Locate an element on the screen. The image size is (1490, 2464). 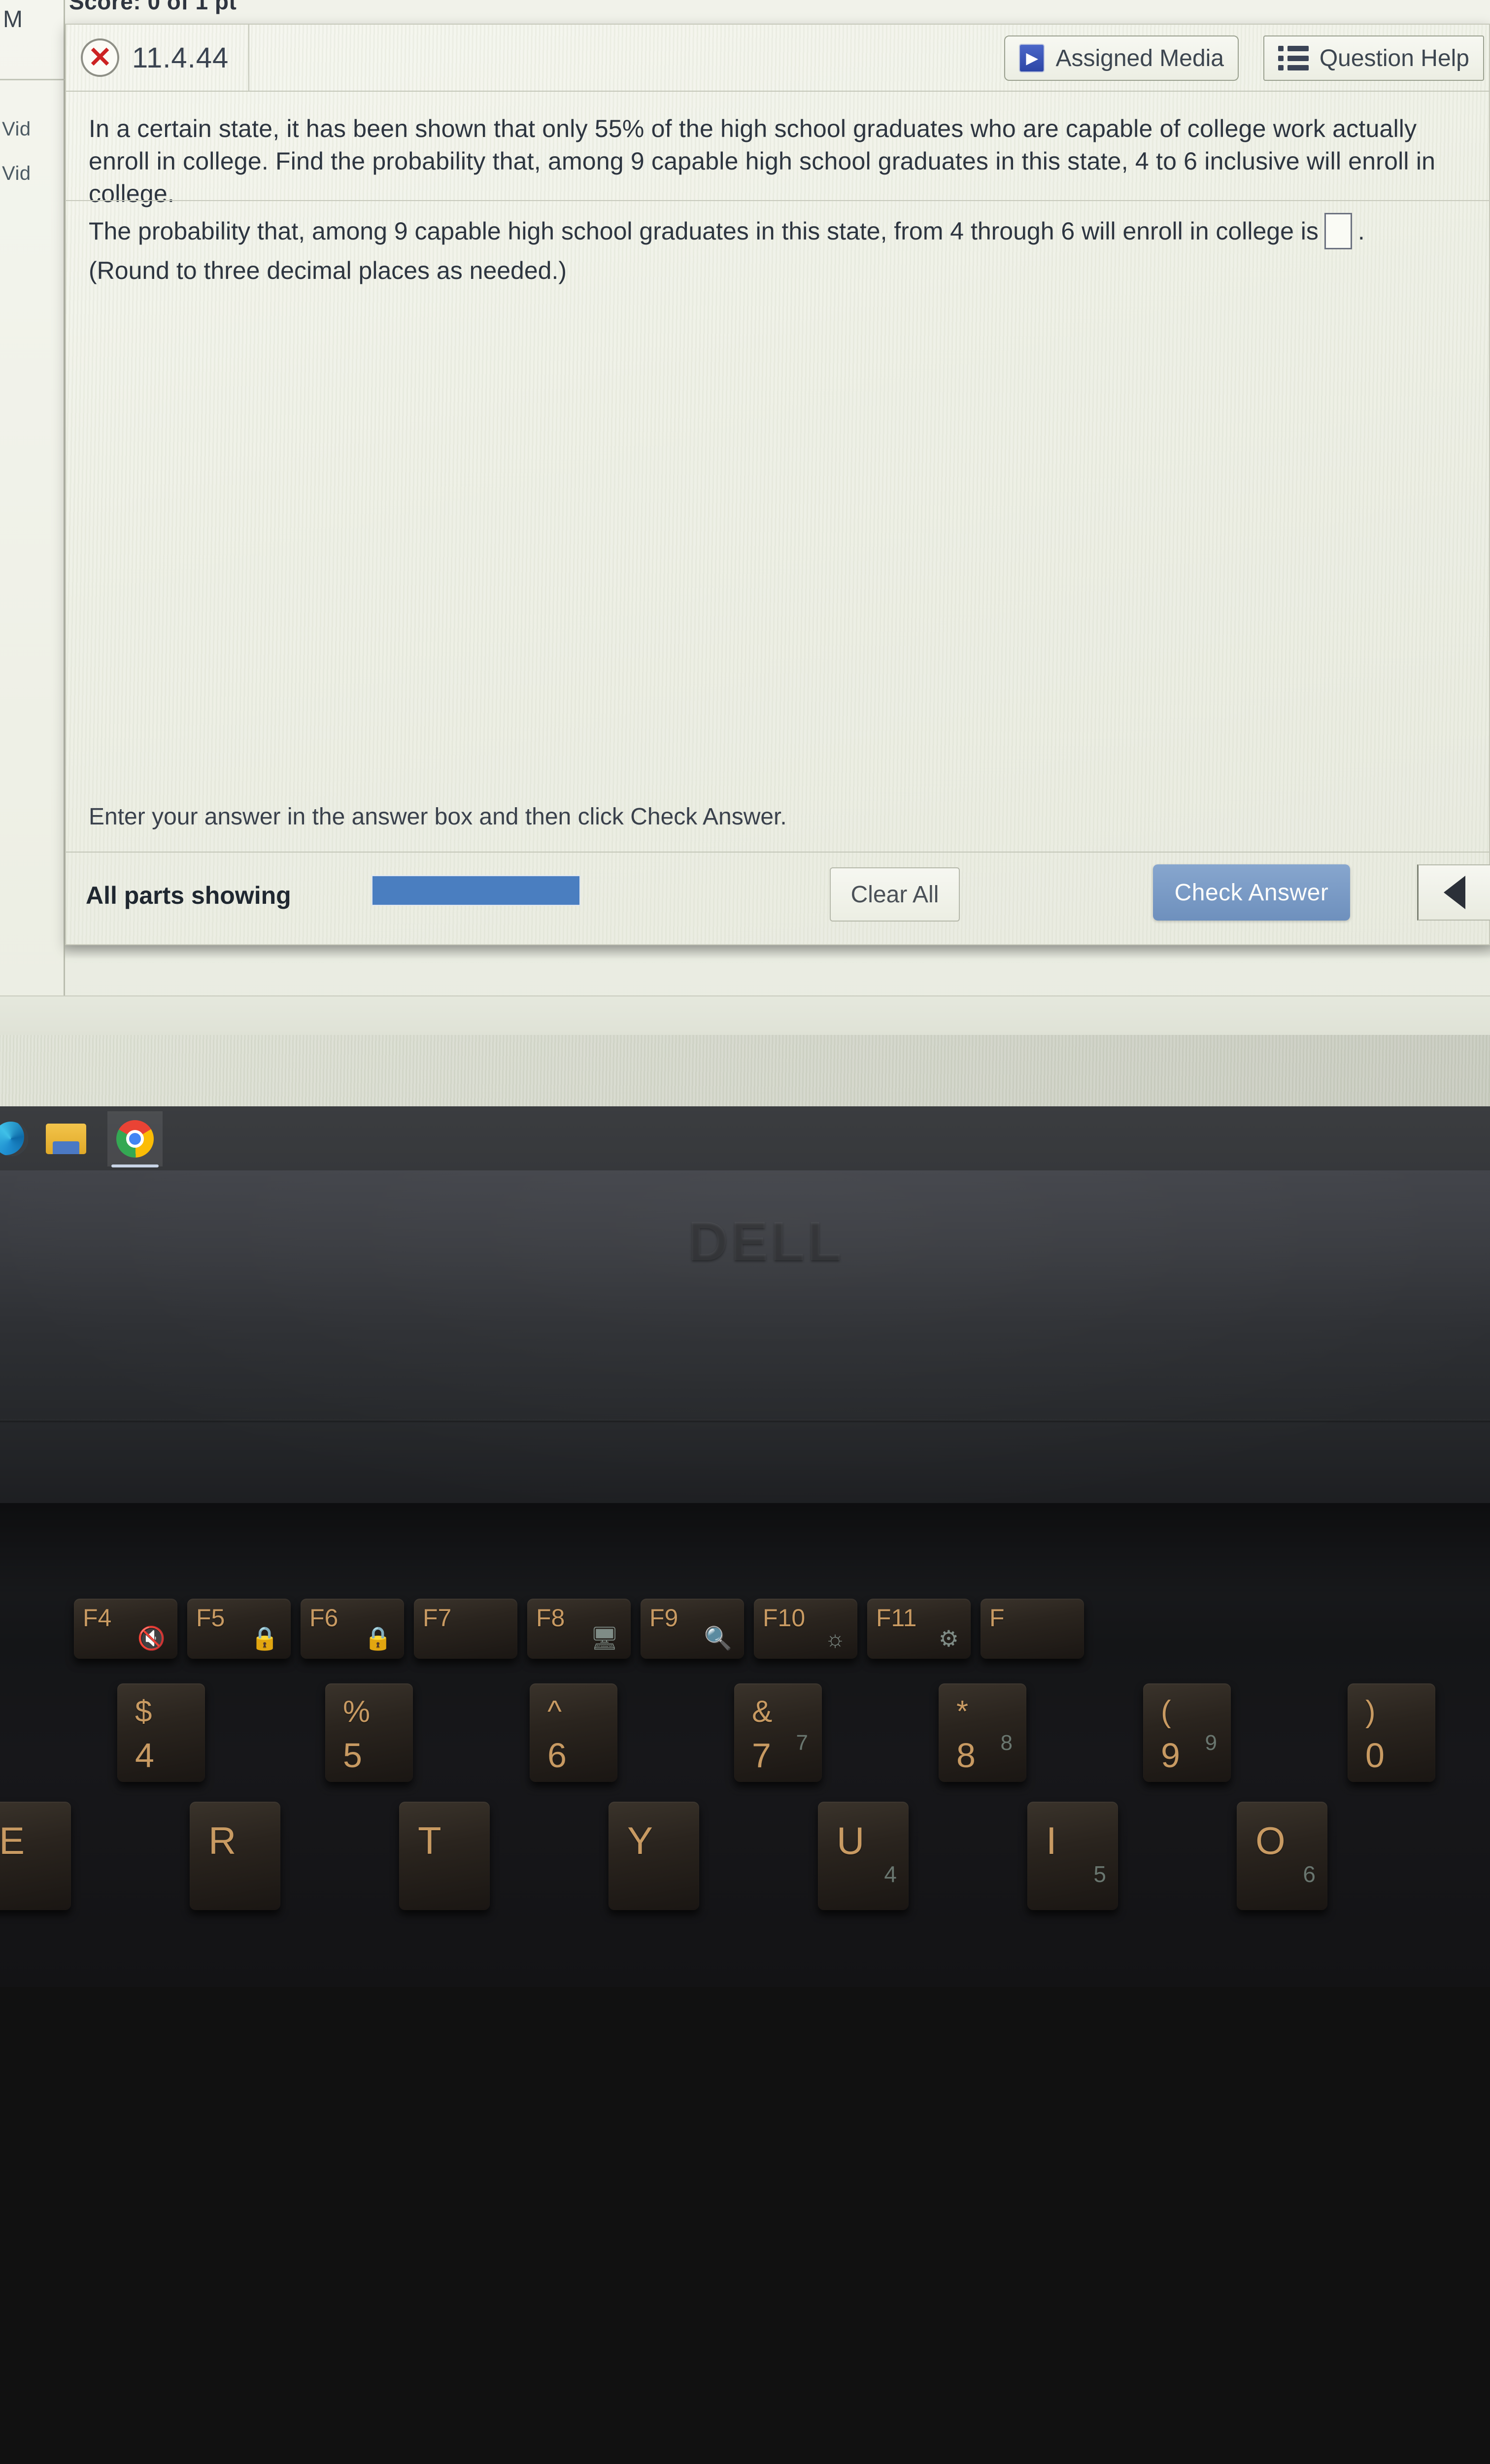
key-7-numpad: 7 is located at coordinates (802, 1743).